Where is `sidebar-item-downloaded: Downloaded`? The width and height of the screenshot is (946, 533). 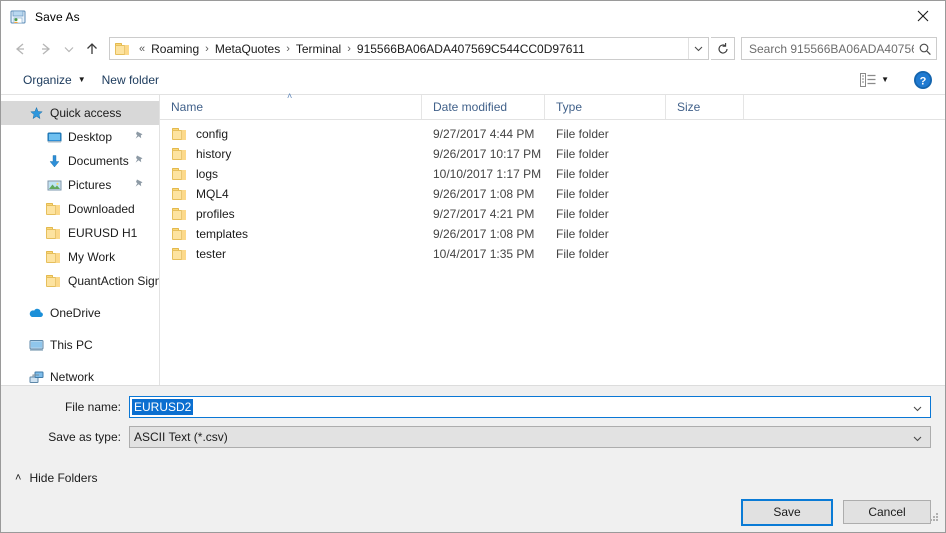 sidebar-item-downloaded: Downloaded is located at coordinates (80, 209).